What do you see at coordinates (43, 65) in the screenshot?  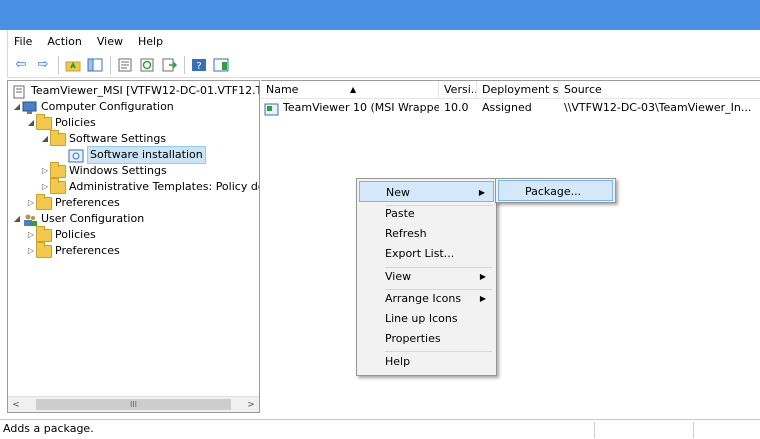 I see `forward-arrow-icon: ⇨` at bounding box center [43, 65].